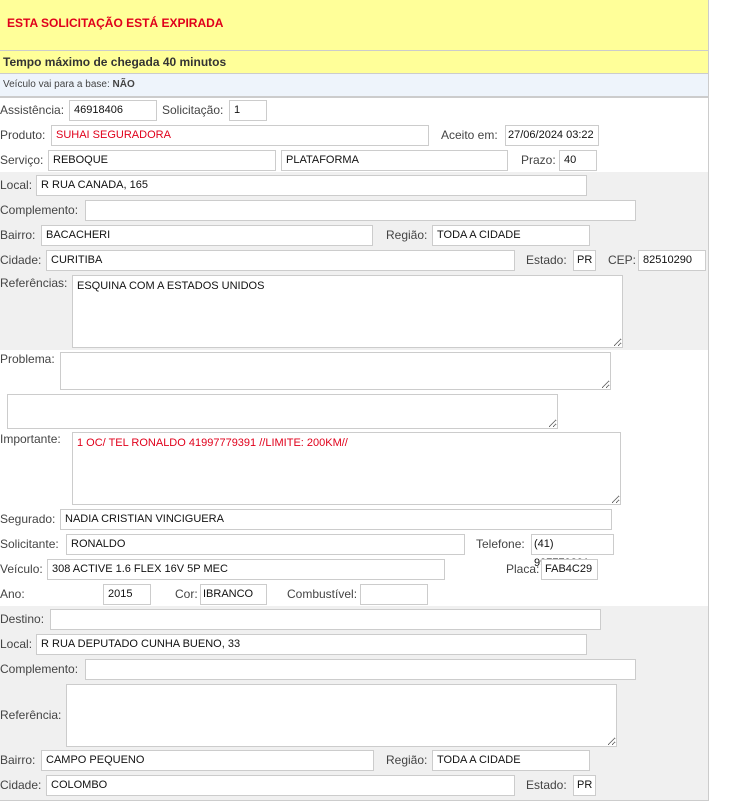 The height and width of the screenshot is (807, 755). Describe the element at coordinates (207, 235) in the screenshot. I see `bairro-field: BACACHERI` at that location.